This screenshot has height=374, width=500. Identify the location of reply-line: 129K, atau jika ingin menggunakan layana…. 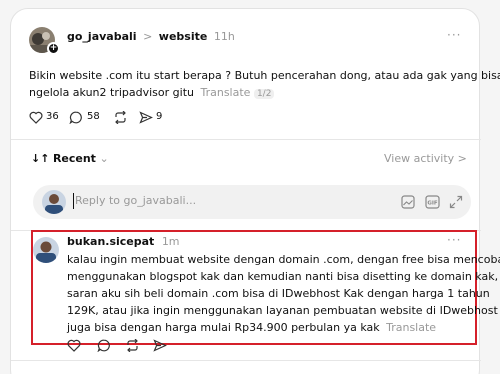
(282, 310).